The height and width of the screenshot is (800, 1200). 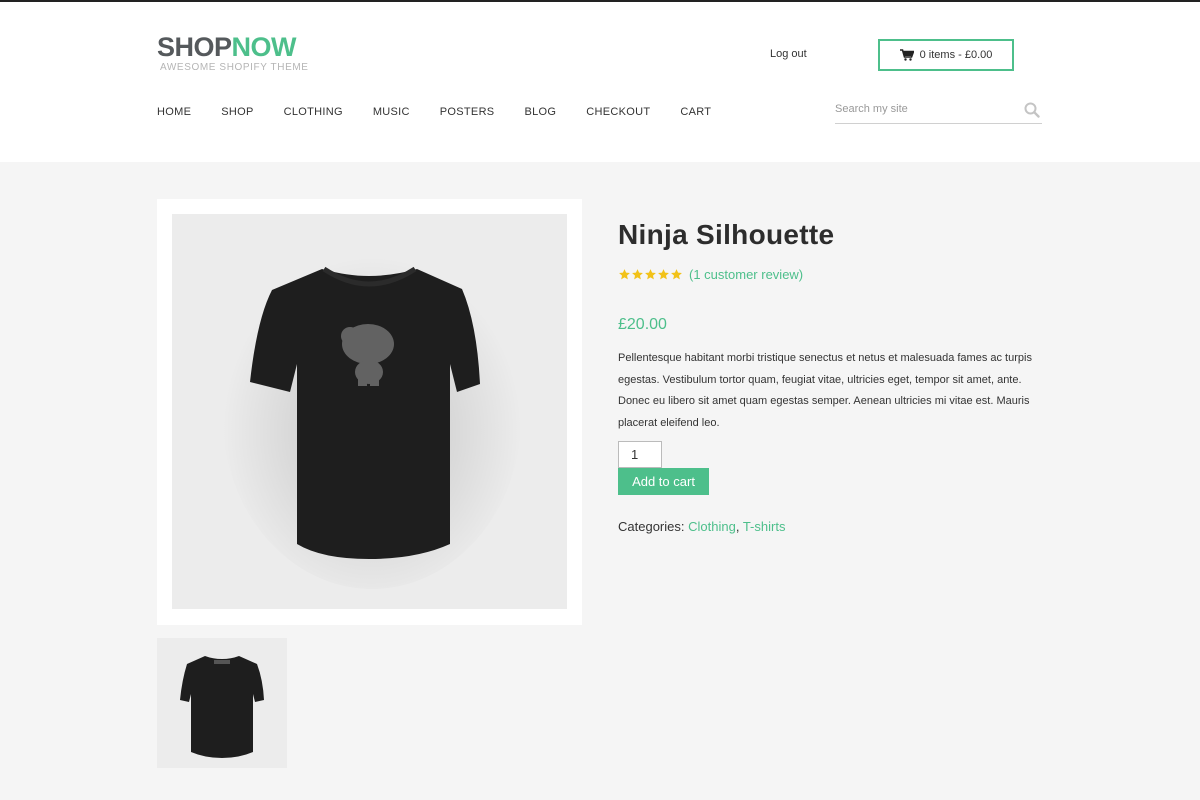 What do you see at coordinates (906, 55) in the screenshot?
I see `shopping-cart-icon` at bounding box center [906, 55].